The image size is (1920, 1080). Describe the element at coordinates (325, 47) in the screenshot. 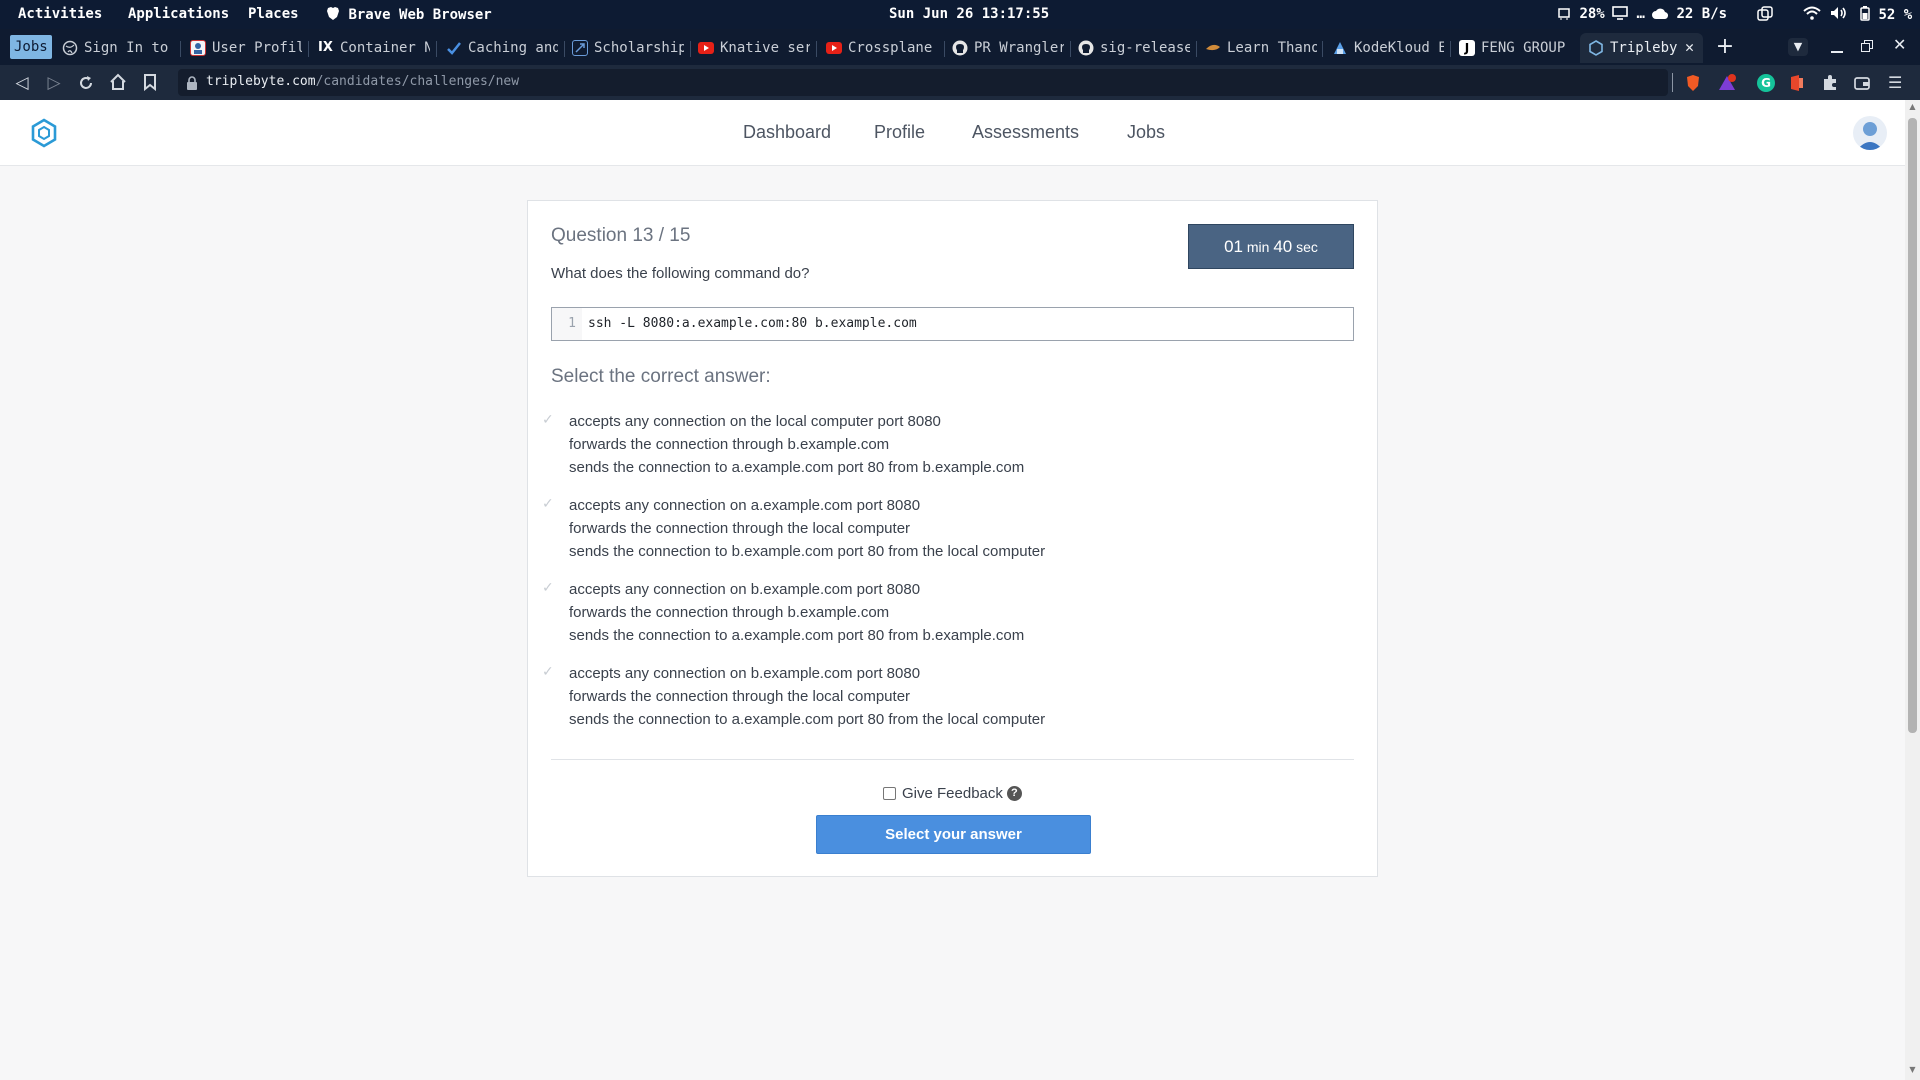

I see `ix-icon: IX` at that location.